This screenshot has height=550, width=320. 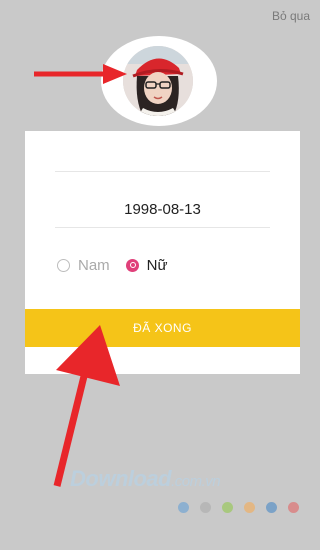 What do you see at coordinates (196, 481) in the screenshot?
I see `watermark-suffix: .com.vn` at bounding box center [196, 481].